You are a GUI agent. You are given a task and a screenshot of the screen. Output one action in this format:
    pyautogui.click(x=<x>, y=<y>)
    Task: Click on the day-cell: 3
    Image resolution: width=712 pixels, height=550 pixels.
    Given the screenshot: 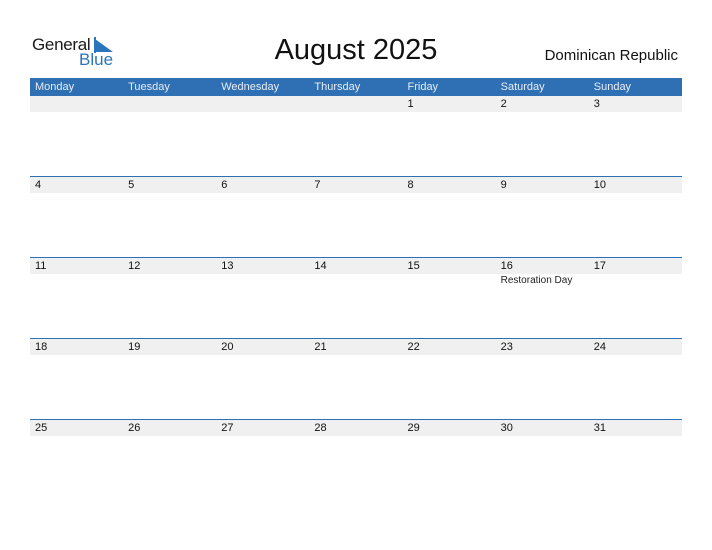 What is the action you would take?
    pyautogui.click(x=635, y=136)
    